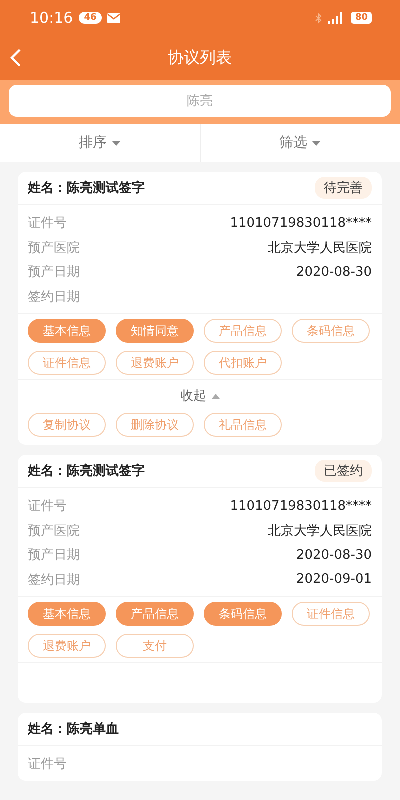  What do you see at coordinates (90, 18) in the screenshot?
I see `network-badge: 46` at bounding box center [90, 18].